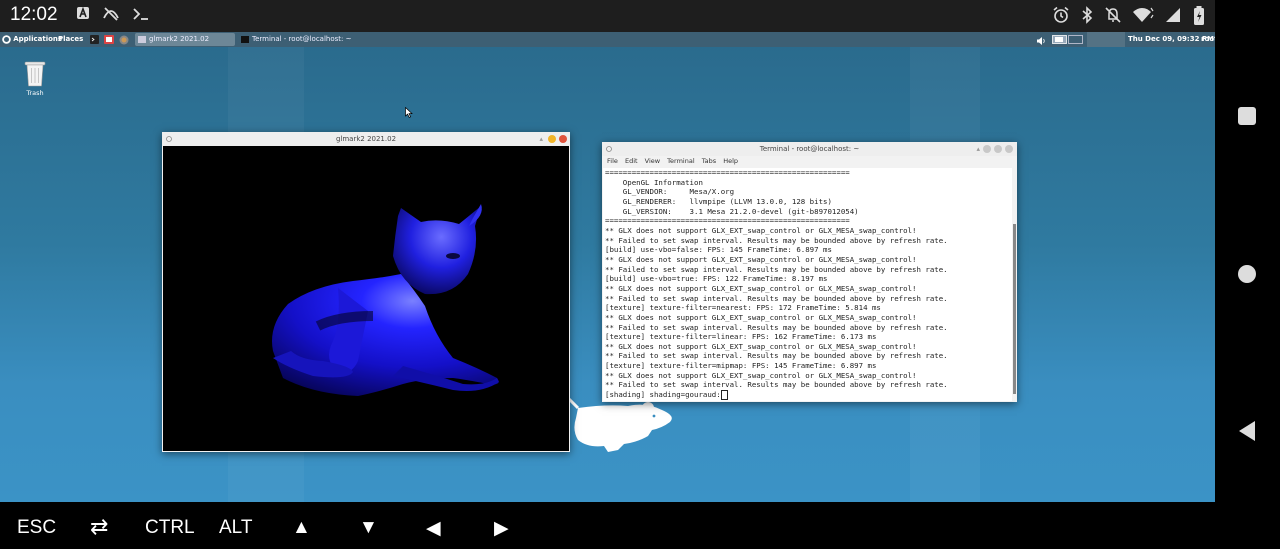  What do you see at coordinates (32, 39) in the screenshot?
I see `applications-menu: Applications` at bounding box center [32, 39].